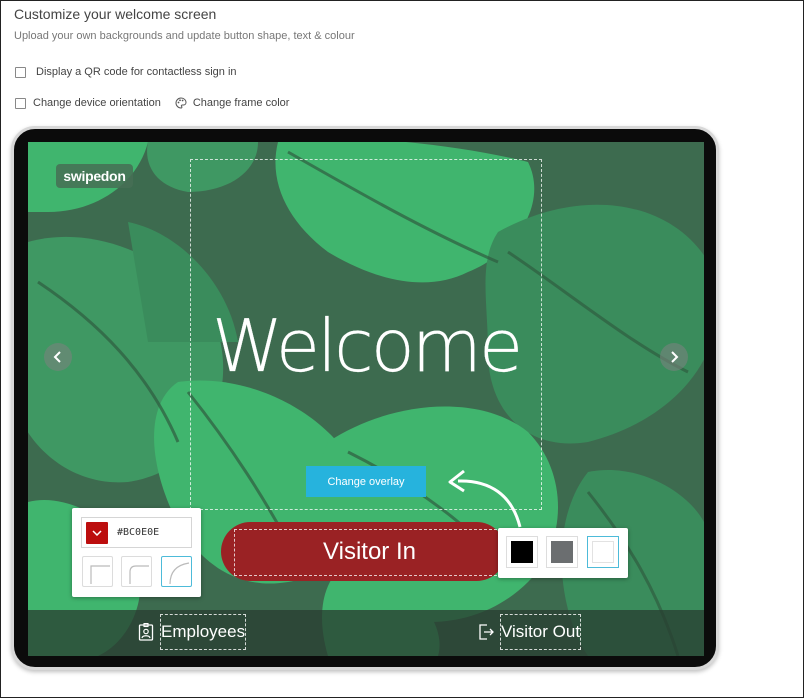  Describe the element at coordinates (94, 176) in the screenshot. I see `swipedon-logo: swipedon` at that location.